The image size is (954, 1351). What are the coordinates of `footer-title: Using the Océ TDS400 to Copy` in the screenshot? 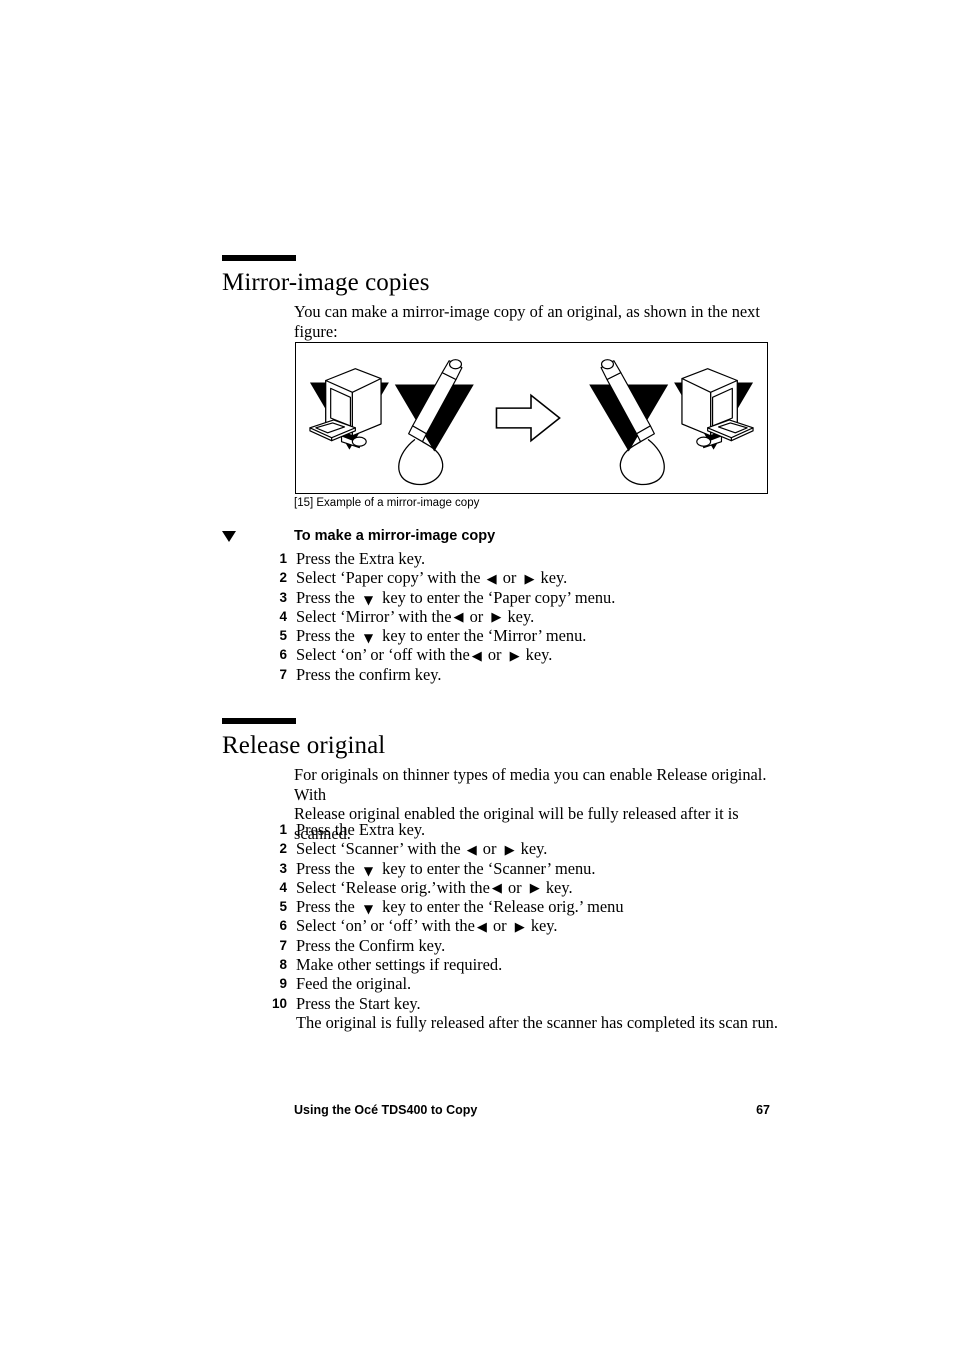 It's located at (386, 1110).